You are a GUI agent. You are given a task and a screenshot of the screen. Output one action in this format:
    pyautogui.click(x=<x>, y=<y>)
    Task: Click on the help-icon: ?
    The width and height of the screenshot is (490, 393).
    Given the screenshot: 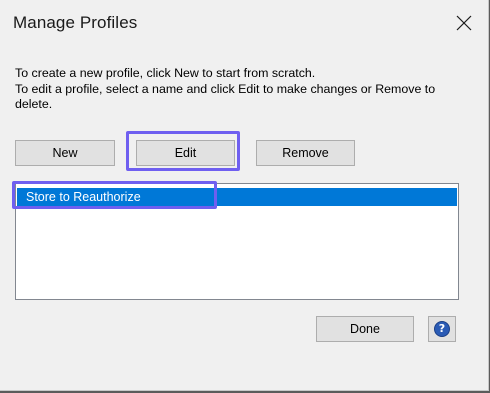 What is the action you would take?
    pyautogui.click(x=442, y=329)
    